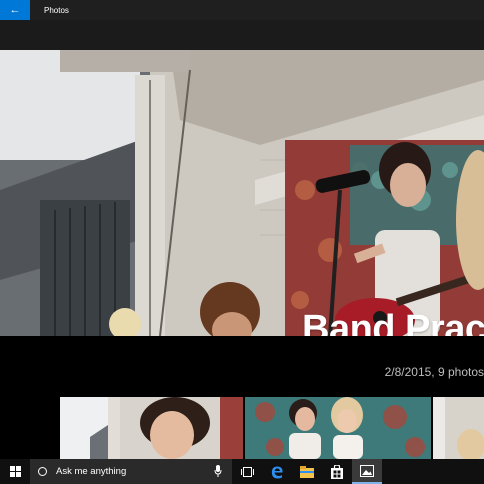  I want to click on file-explorer-icon, so click(307, 471).